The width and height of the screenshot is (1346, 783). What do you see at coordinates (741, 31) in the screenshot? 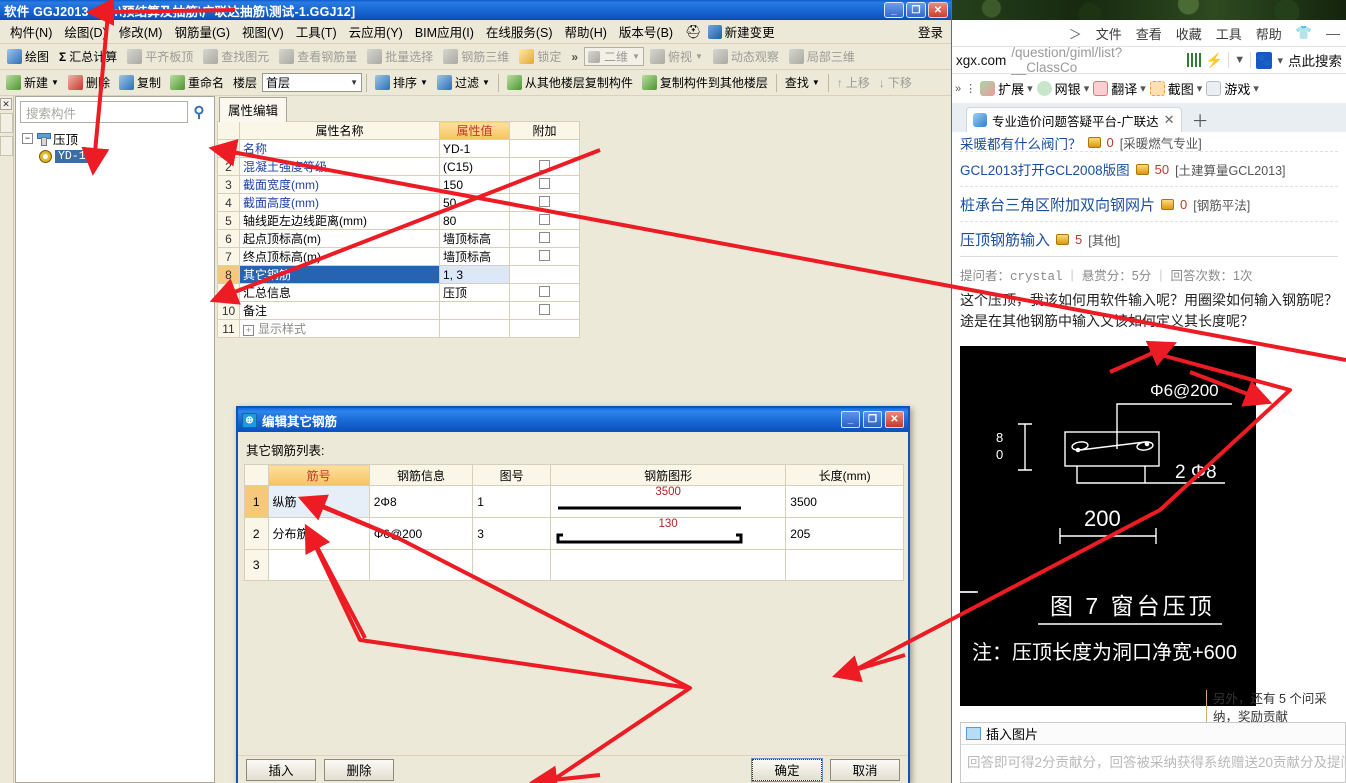
I see `new-change-button: 新建变更` at bounding box center [741, 31].